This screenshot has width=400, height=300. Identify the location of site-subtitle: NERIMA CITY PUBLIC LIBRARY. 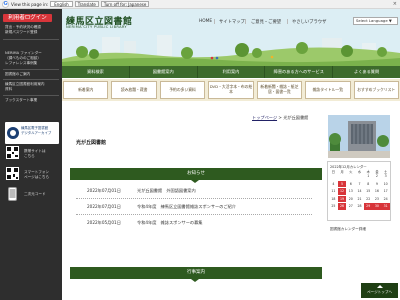
(96, 27).